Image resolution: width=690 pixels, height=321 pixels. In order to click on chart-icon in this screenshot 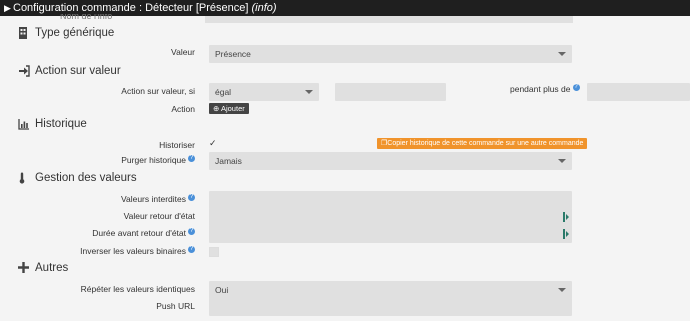, I will do `click(24, 124)`.